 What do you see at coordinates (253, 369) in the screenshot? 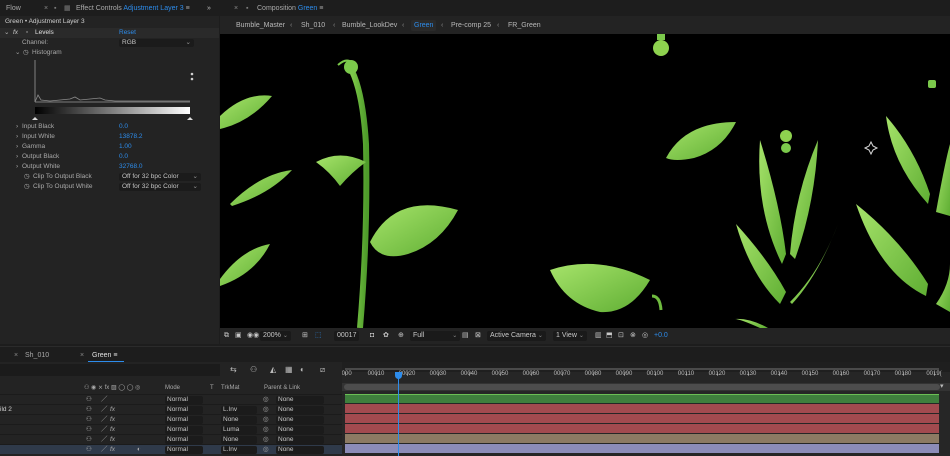
I see `draft-3d-icon: ⚇` at bounding box center [253, 369].